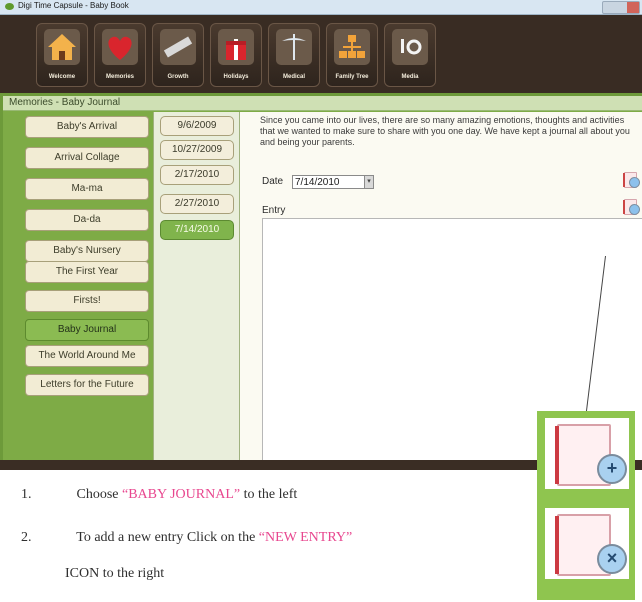  What do you see at coordinates (87, 356) in the screenshot?
I see `nav-item-the-world-around-me: The World Around Me` at bounding box center [87, 356].